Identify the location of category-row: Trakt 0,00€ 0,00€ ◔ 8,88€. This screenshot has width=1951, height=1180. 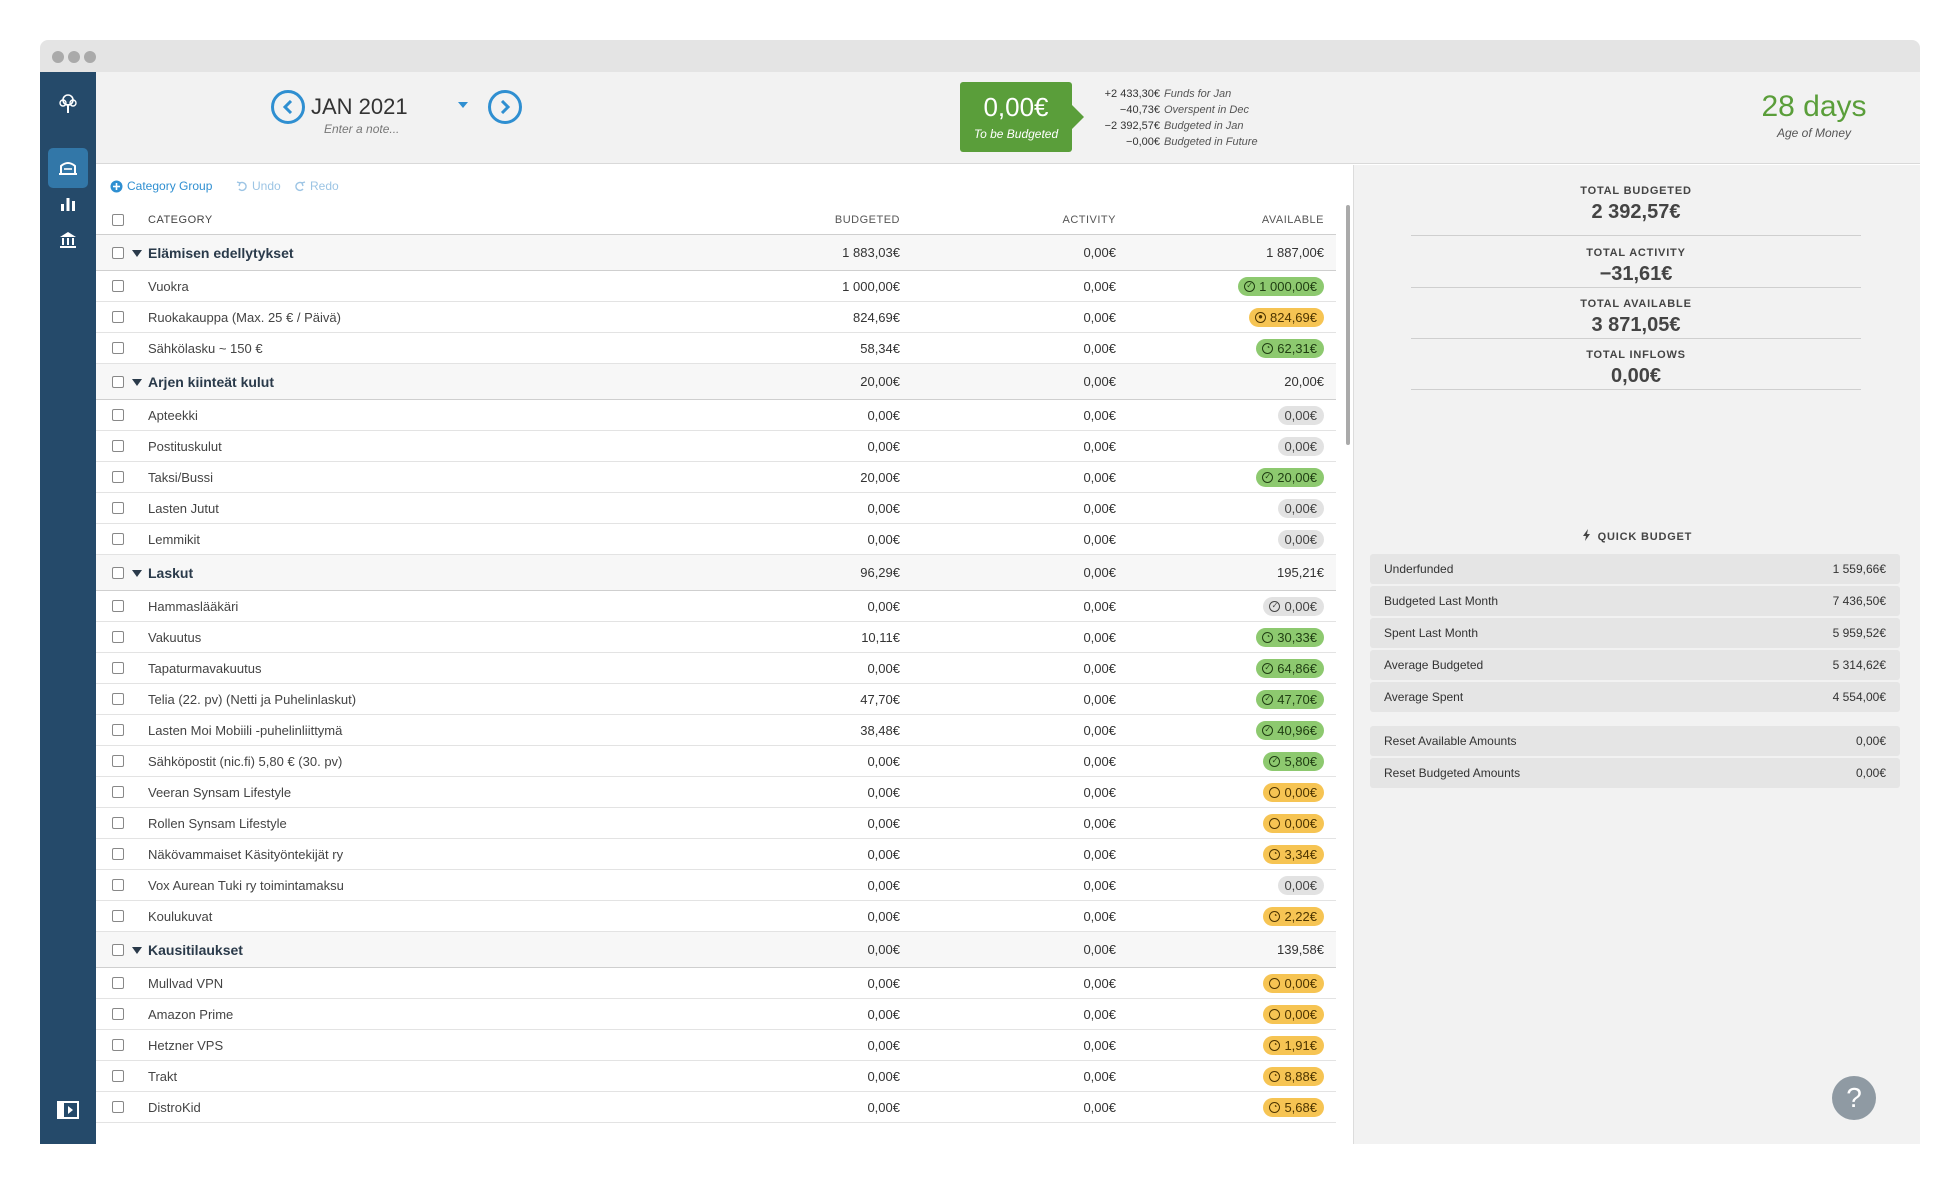
(716, 1076).